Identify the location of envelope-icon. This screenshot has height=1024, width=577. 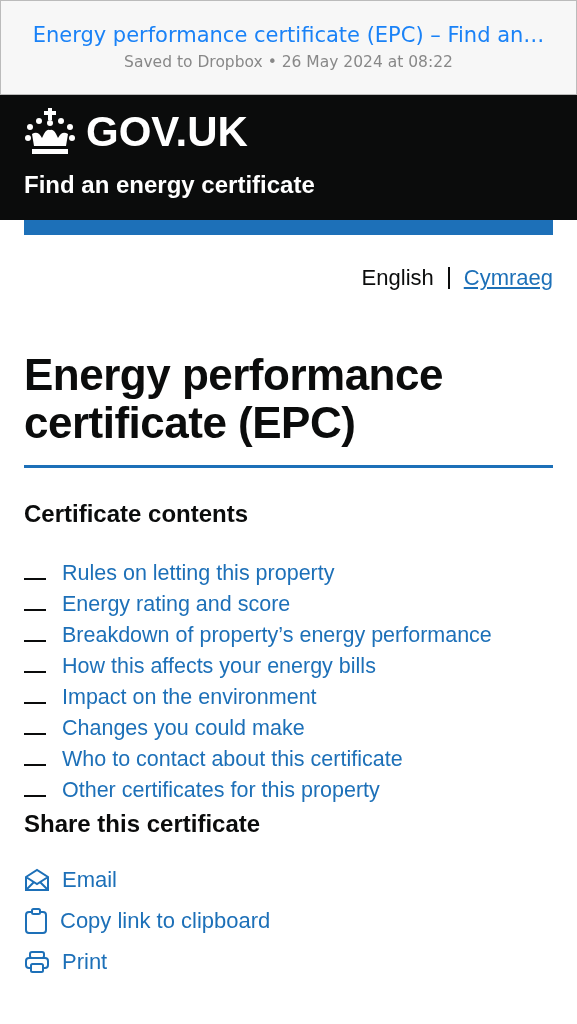
(37, 879).